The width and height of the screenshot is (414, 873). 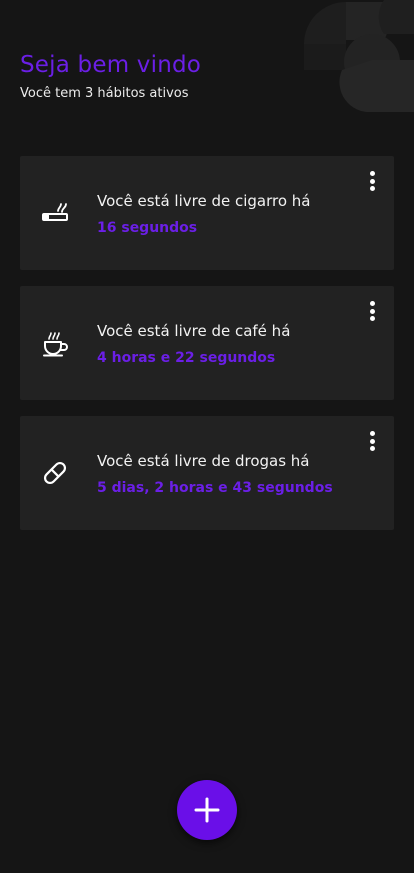 What do you see at coordinates (204, 201) in the screenshot?
I see `habit-label: Você está livre de cigarro há` at bounding box center [204, 201].